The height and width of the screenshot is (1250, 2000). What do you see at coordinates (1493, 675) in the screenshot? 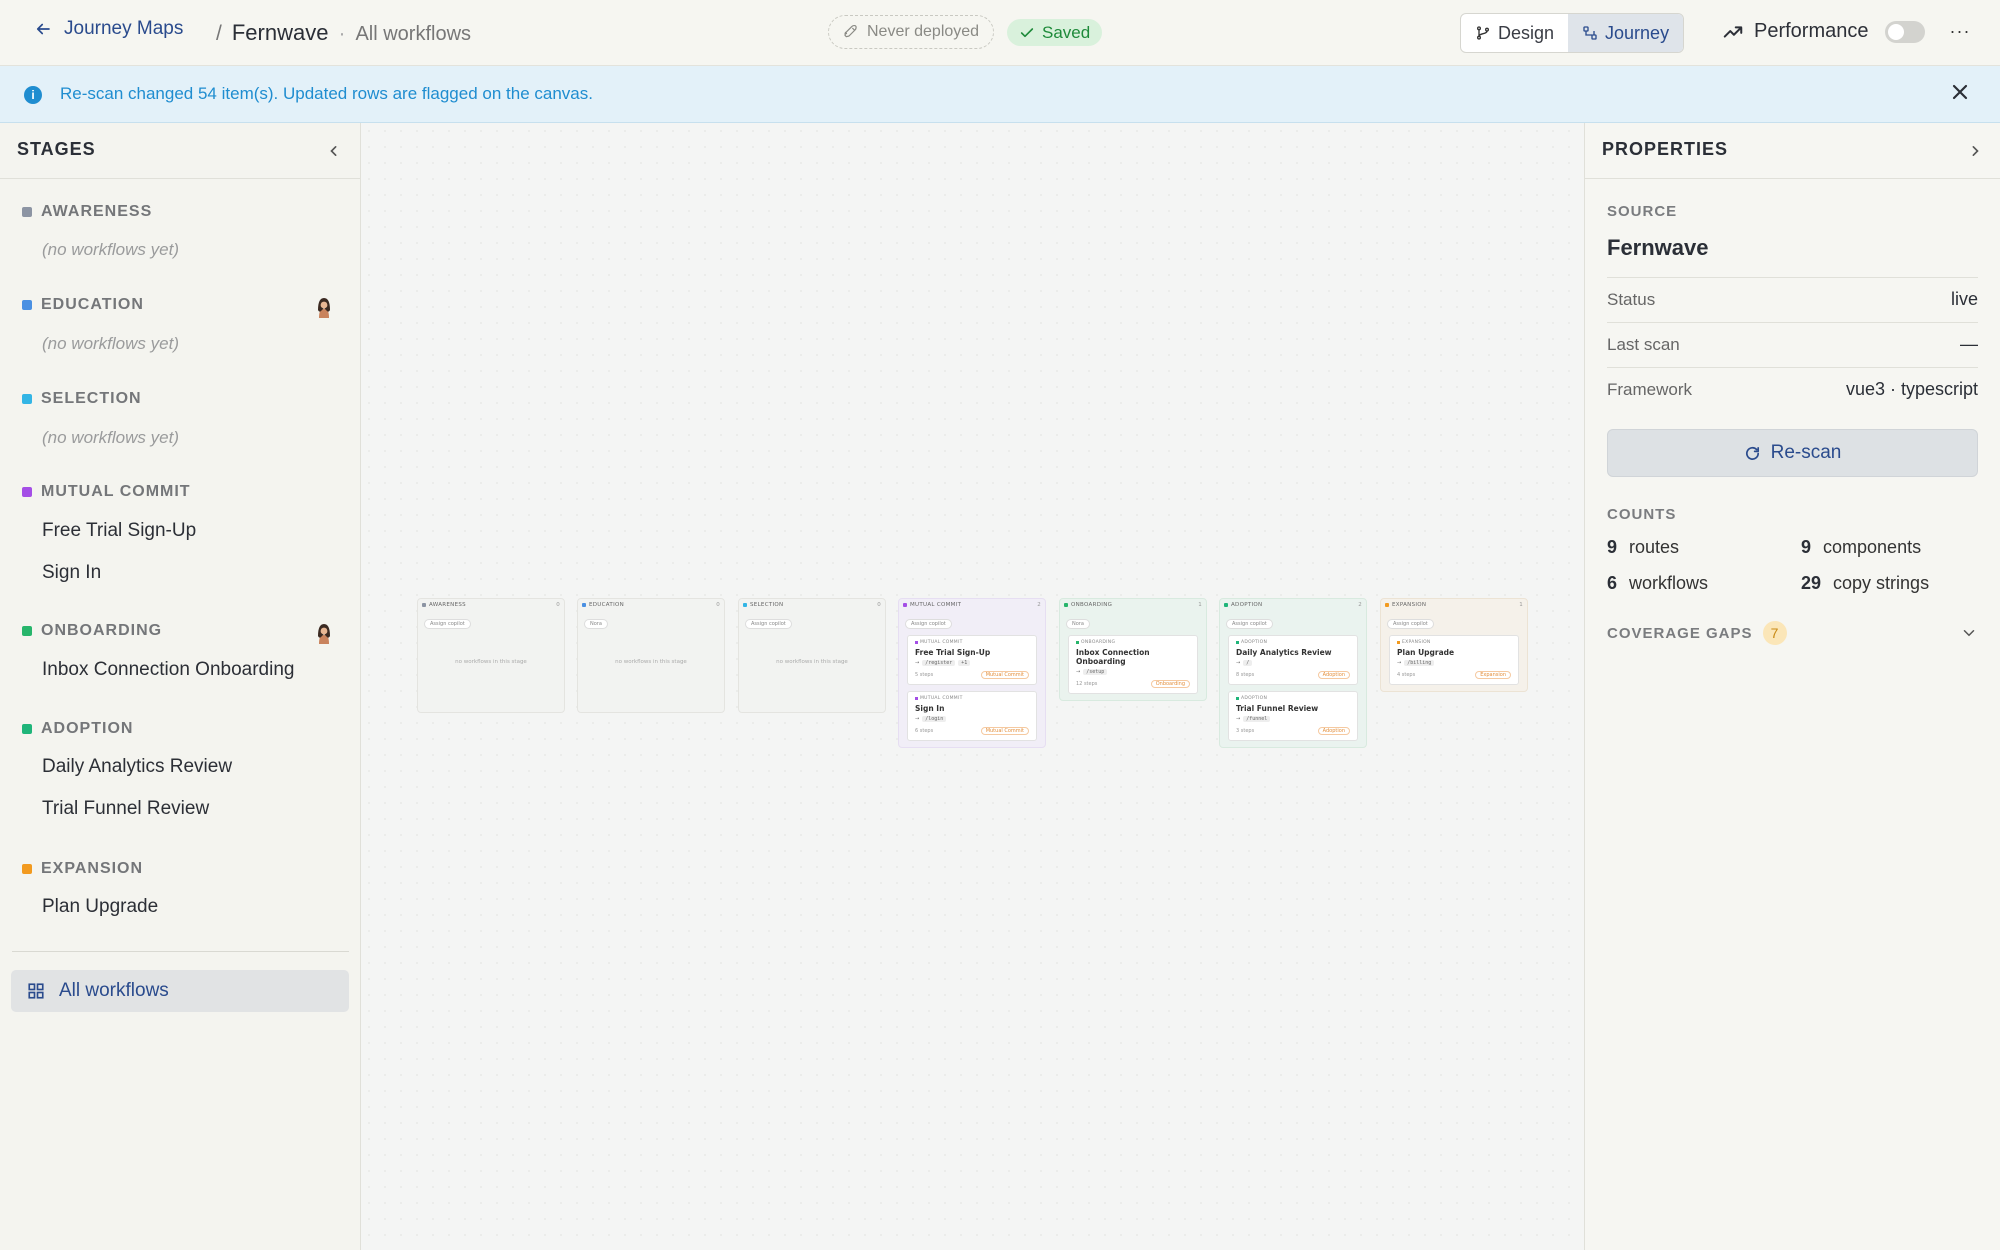
I see `card-tag: Expansion` at bounding box center [1493, 675].